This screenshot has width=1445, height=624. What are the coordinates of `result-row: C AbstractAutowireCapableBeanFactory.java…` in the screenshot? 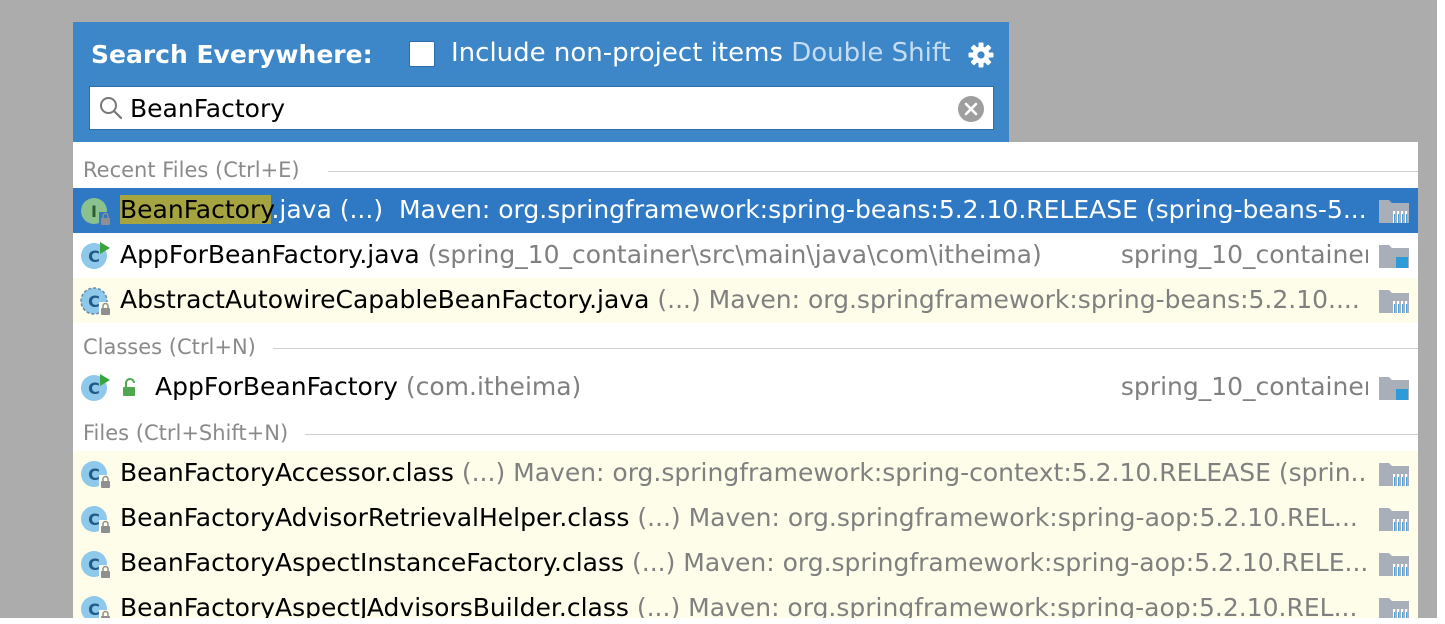 It's located at (745, 300).